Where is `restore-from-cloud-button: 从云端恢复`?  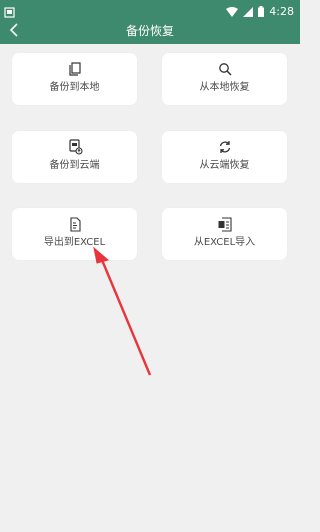
restore-from-cloud-button: 从云端恢复 is located at coordinates (224, 157).